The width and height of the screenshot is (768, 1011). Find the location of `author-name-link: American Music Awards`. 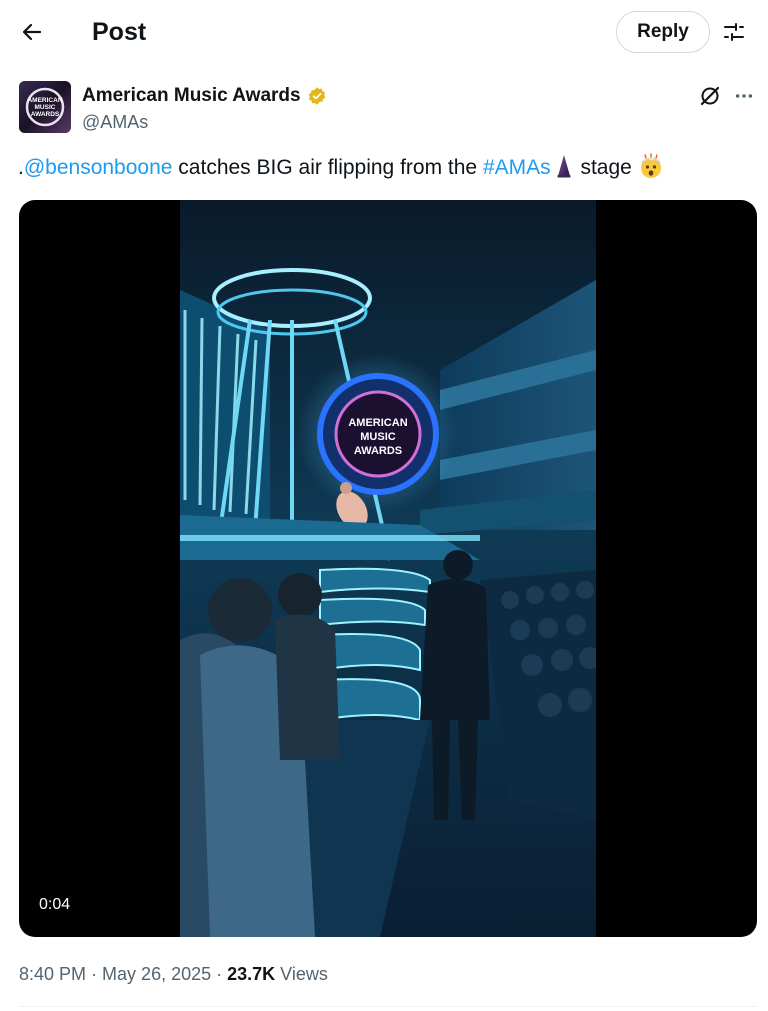

author-name-link: American Music Awards is located at coordinates (204, 96).